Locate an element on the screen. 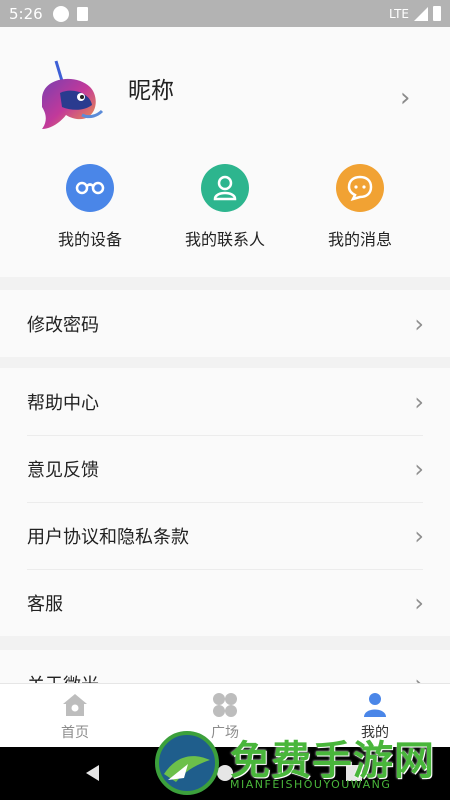 This screenshot has height=800, width=450. contact-icon is located at coordinates (225, 188).